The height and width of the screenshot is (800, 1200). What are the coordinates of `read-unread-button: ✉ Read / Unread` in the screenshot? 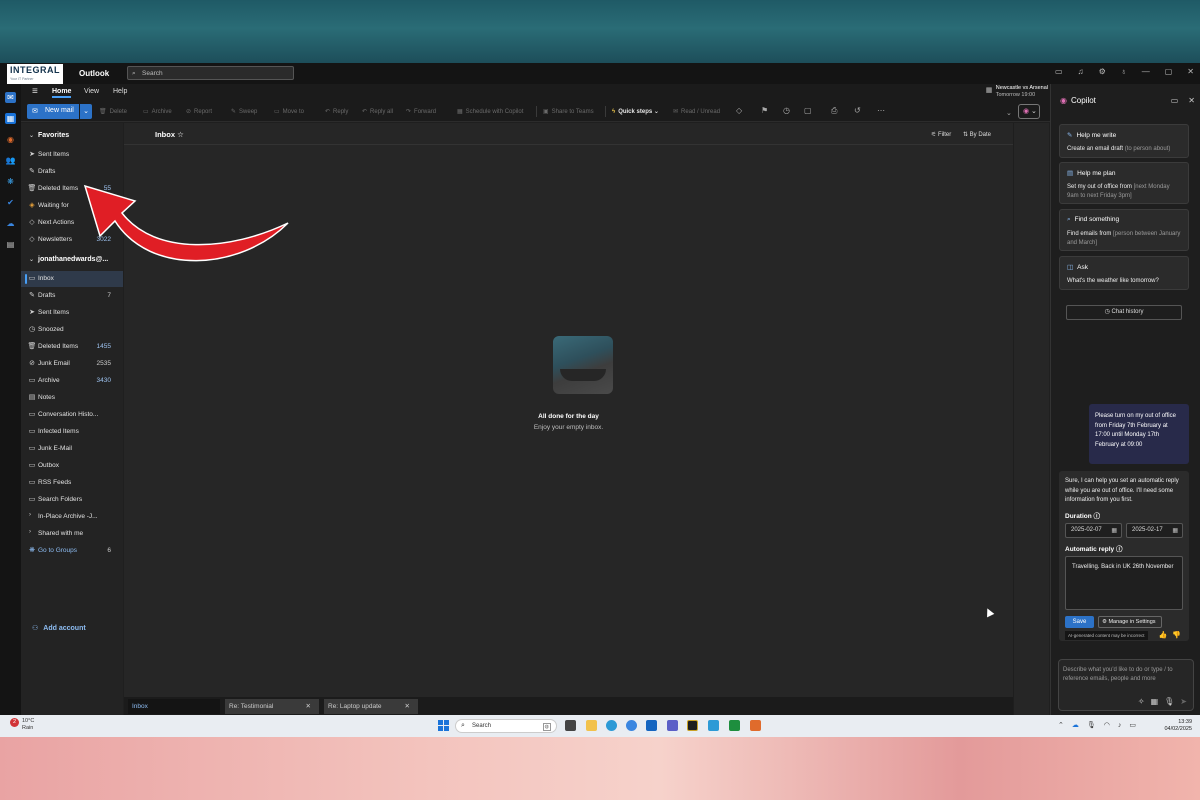 It's located at (696, 111).